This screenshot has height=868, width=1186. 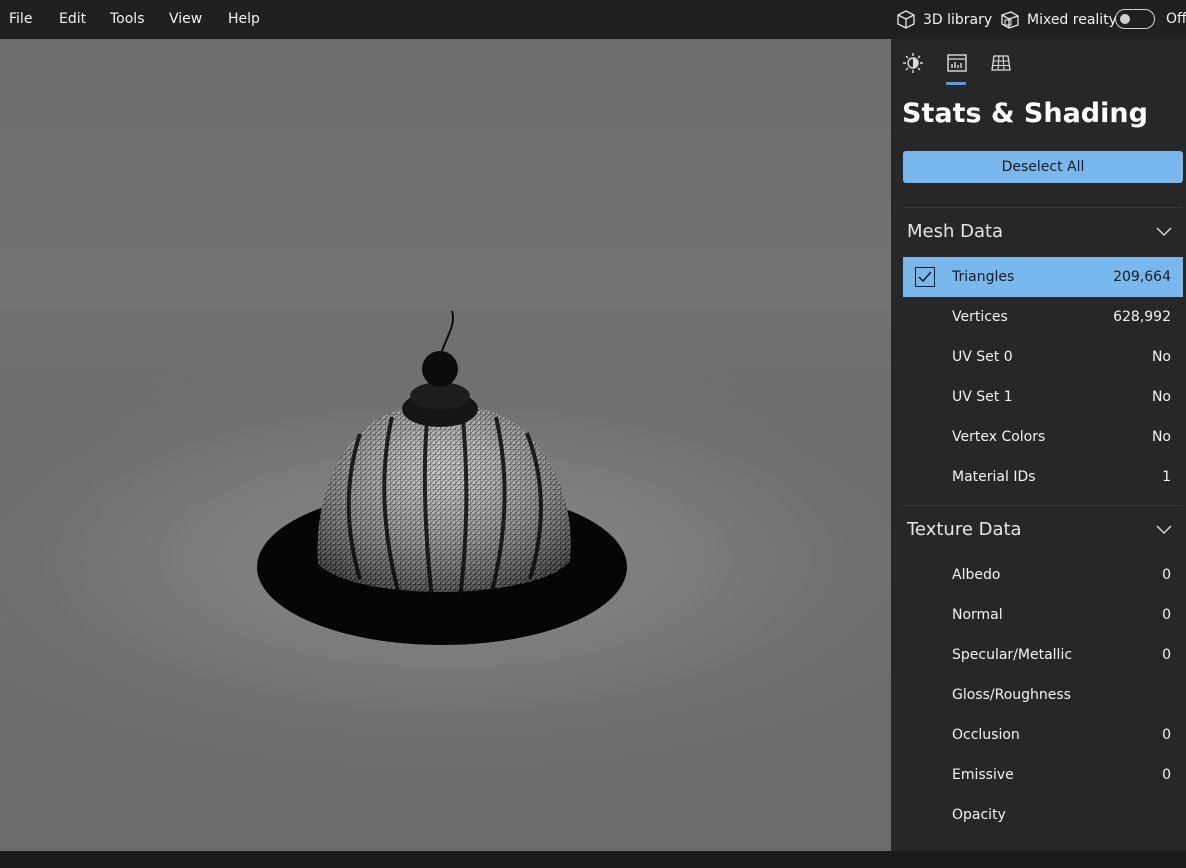 I want to click on row-label: Material IDs, so click(x=994, y=477).